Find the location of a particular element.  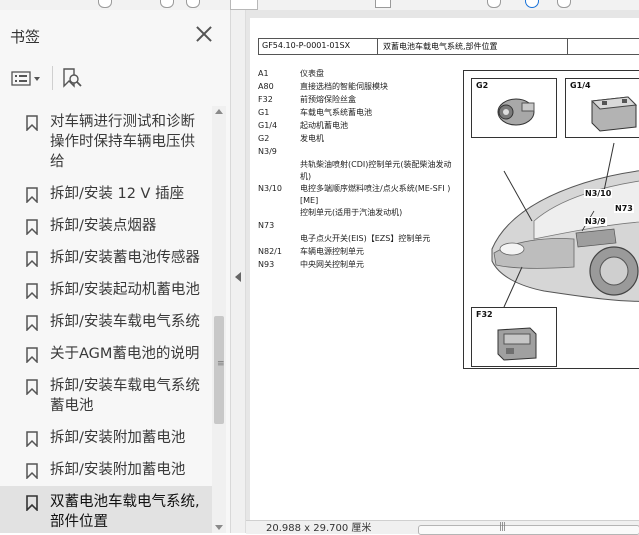

legend-code: N73 is located at coordinates (266, 225).